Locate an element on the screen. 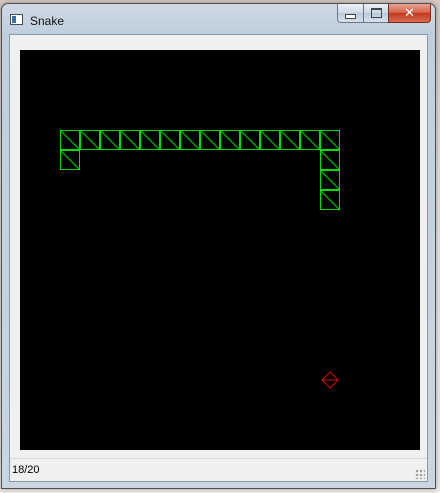 This screenshot has height=493, width=440. minimize-button is located at coordinates (350, 13).